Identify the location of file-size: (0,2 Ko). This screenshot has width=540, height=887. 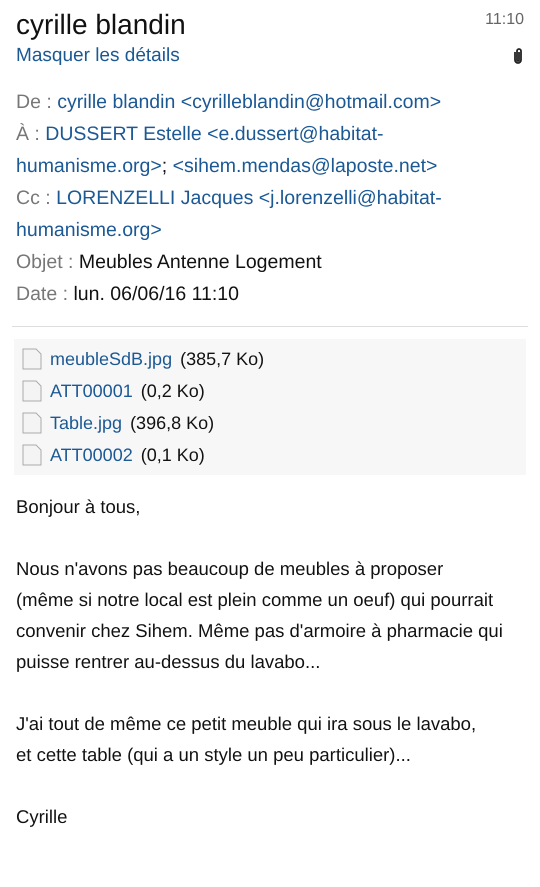
(172, 392).